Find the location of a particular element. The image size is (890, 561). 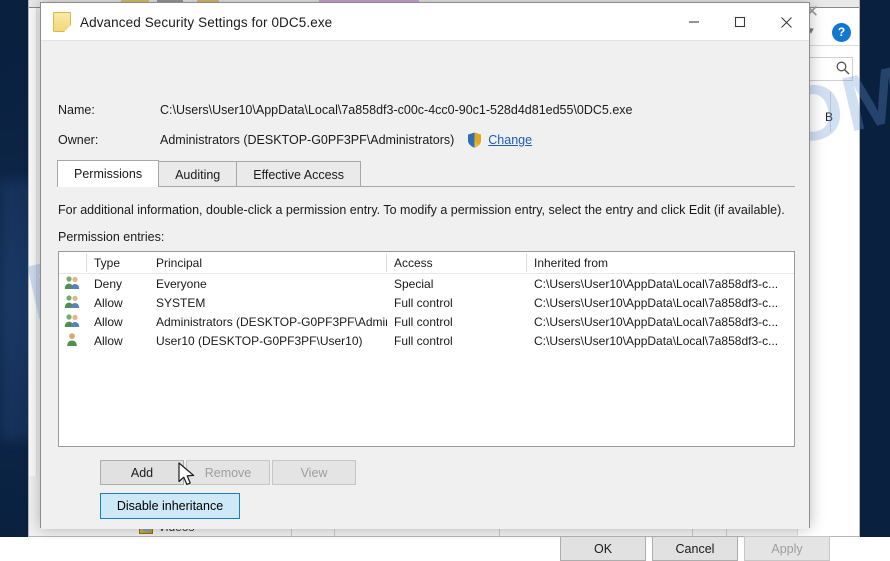

dialog-titlebar: Advanced Security Settings for 0DC5.exe is located at coordinates (425, 22).